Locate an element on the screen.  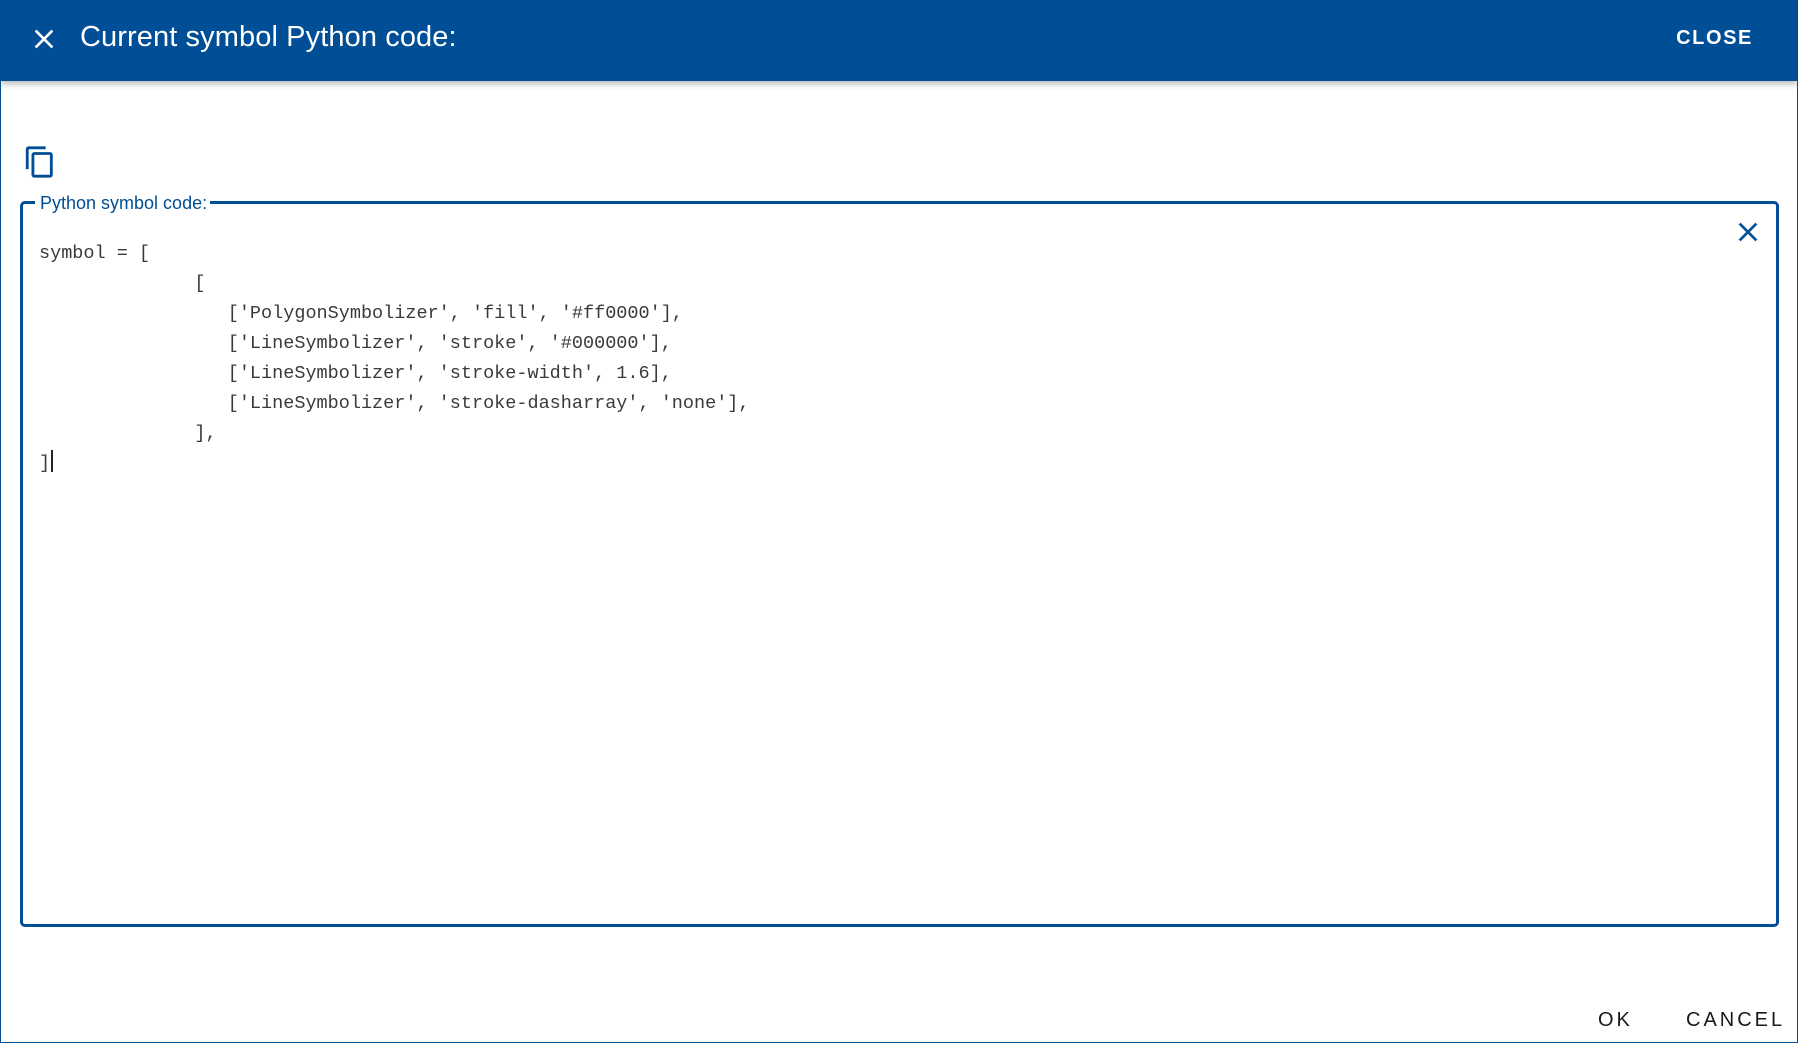
code-line: symbol = [ is located at coordinates (95, 253).